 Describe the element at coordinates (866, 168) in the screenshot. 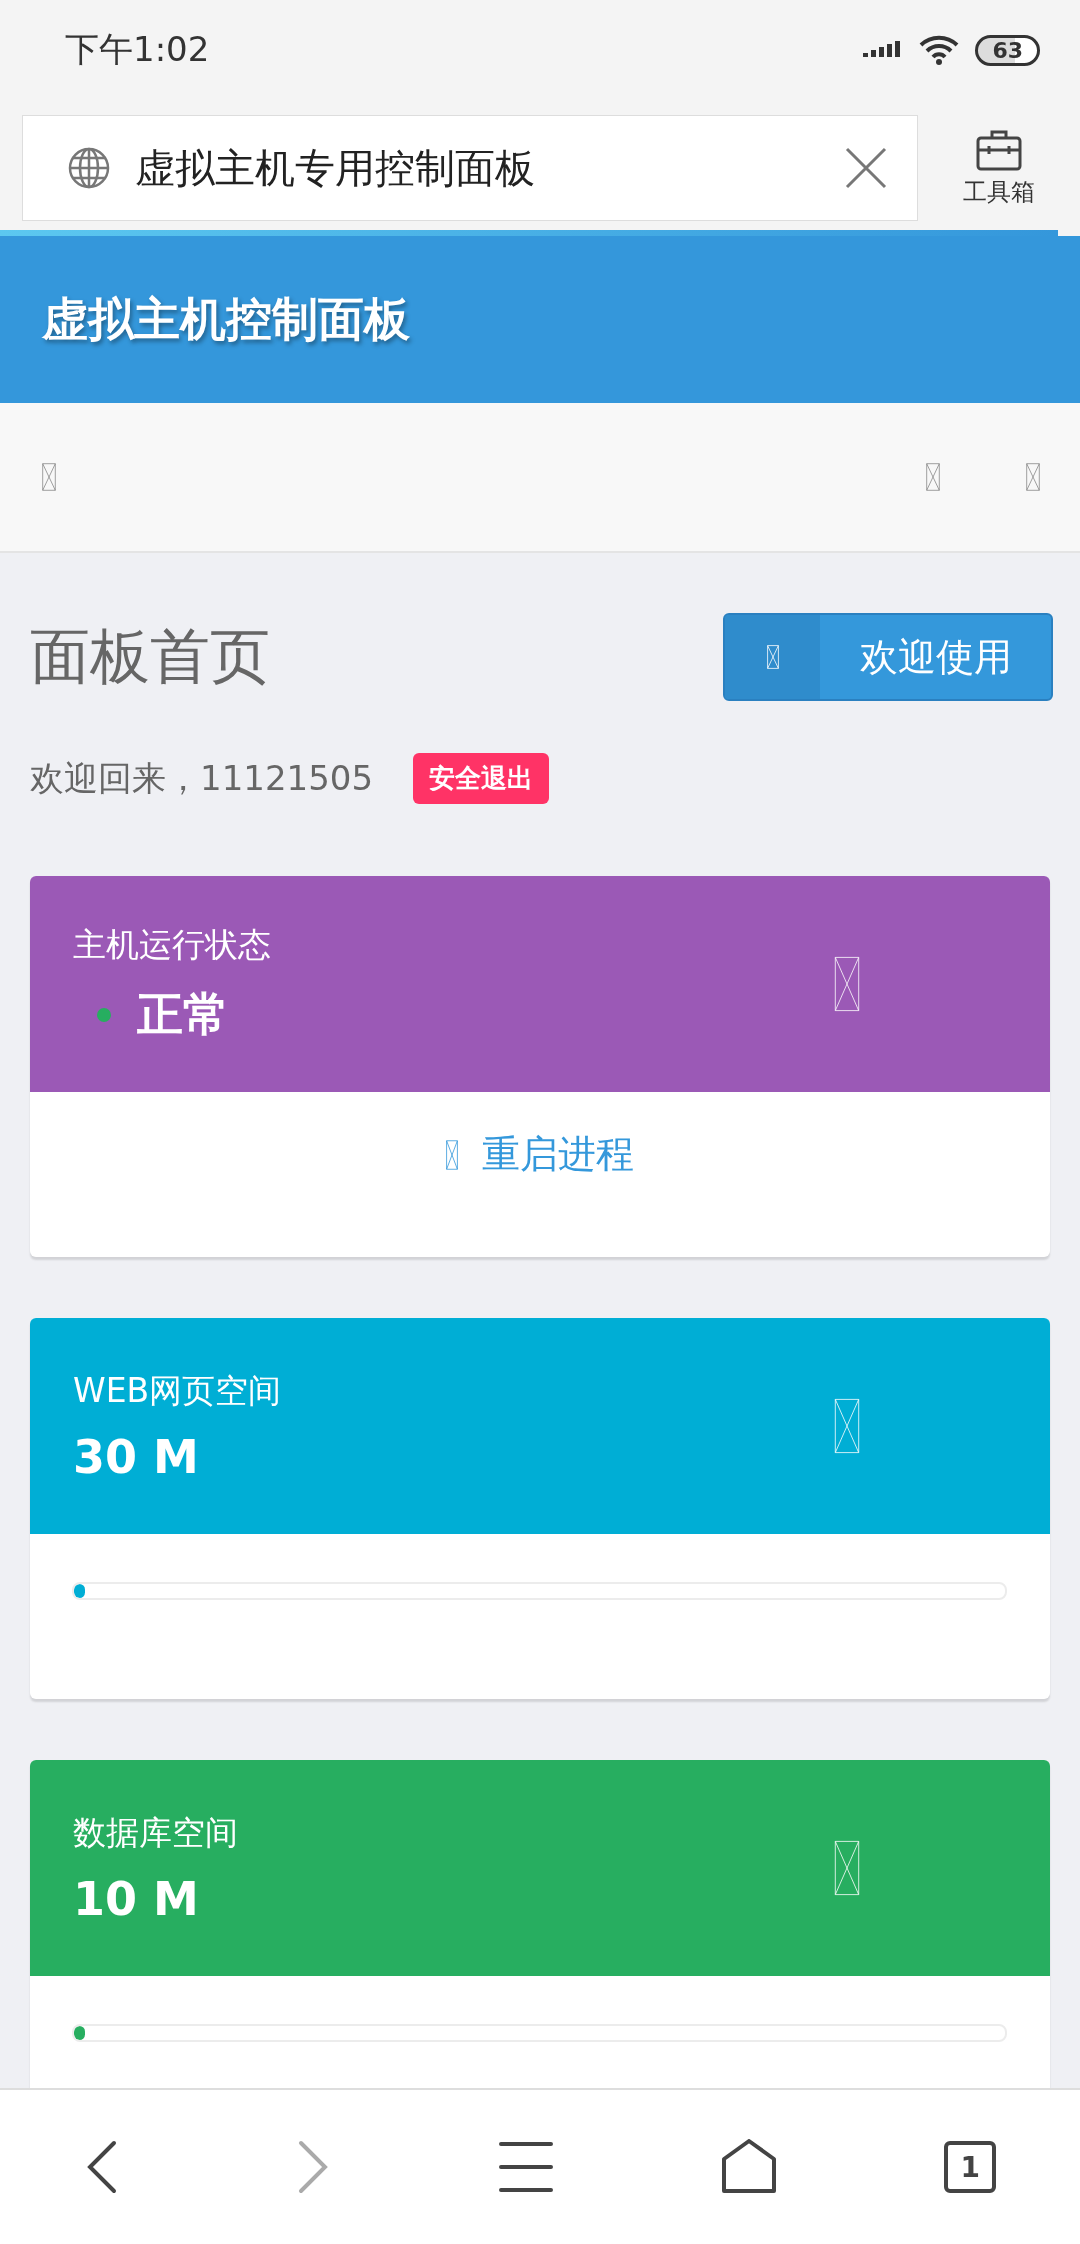

I see `close-icon` at that location.